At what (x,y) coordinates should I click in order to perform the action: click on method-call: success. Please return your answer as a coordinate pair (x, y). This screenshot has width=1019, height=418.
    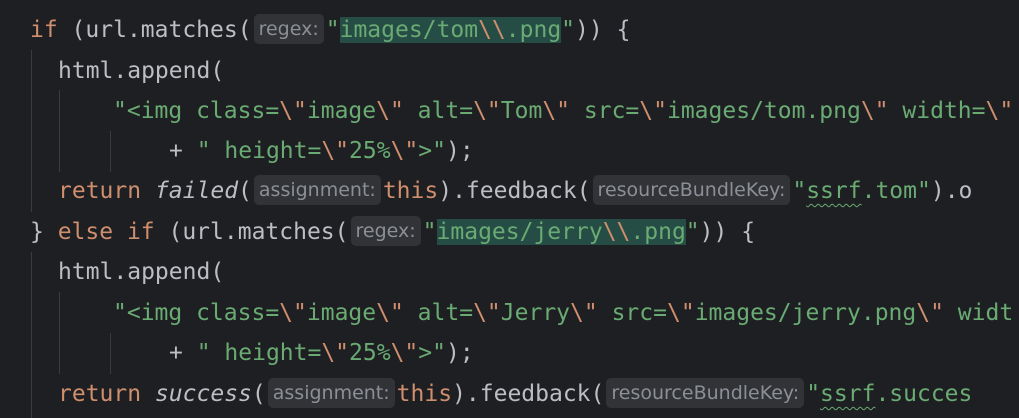
    Looking at the image, I should click on (203, 394).